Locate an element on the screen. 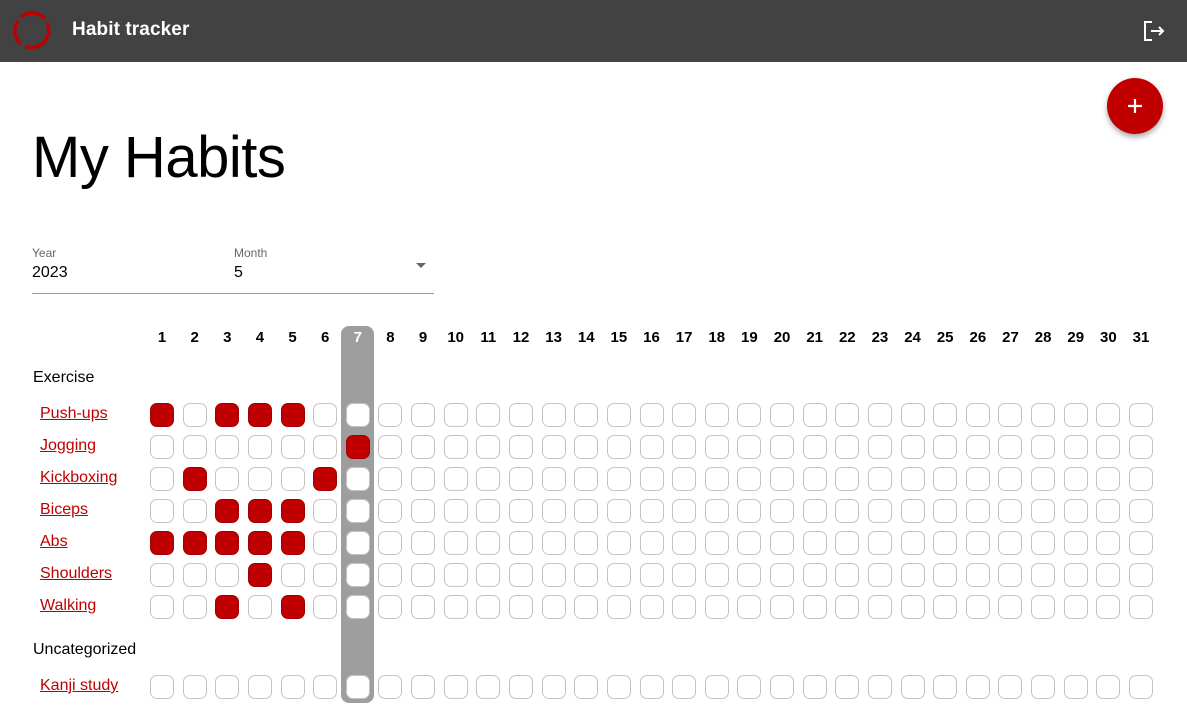 The width and height of the screenshot is (1187, 715). habit-link: Push-ups is located at coordinates (74, 414).